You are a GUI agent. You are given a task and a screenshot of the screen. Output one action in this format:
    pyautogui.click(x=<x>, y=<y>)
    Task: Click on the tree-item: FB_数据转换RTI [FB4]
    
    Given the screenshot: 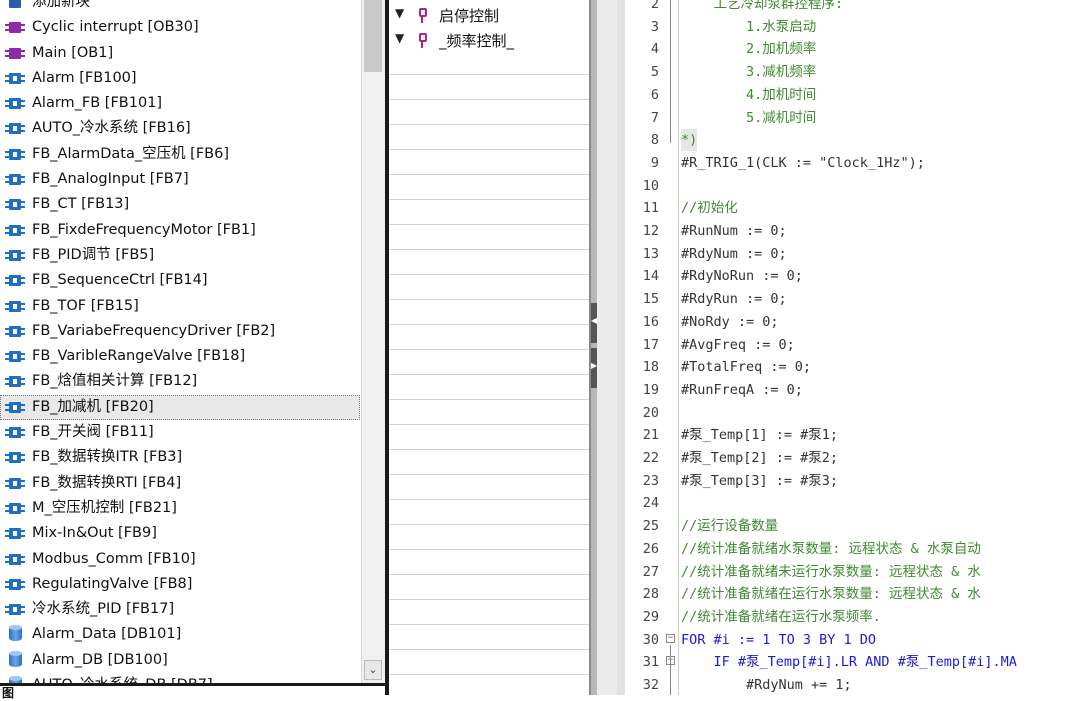 What is the action you would take?
    pyautogui.click(x=180, y=483)
    